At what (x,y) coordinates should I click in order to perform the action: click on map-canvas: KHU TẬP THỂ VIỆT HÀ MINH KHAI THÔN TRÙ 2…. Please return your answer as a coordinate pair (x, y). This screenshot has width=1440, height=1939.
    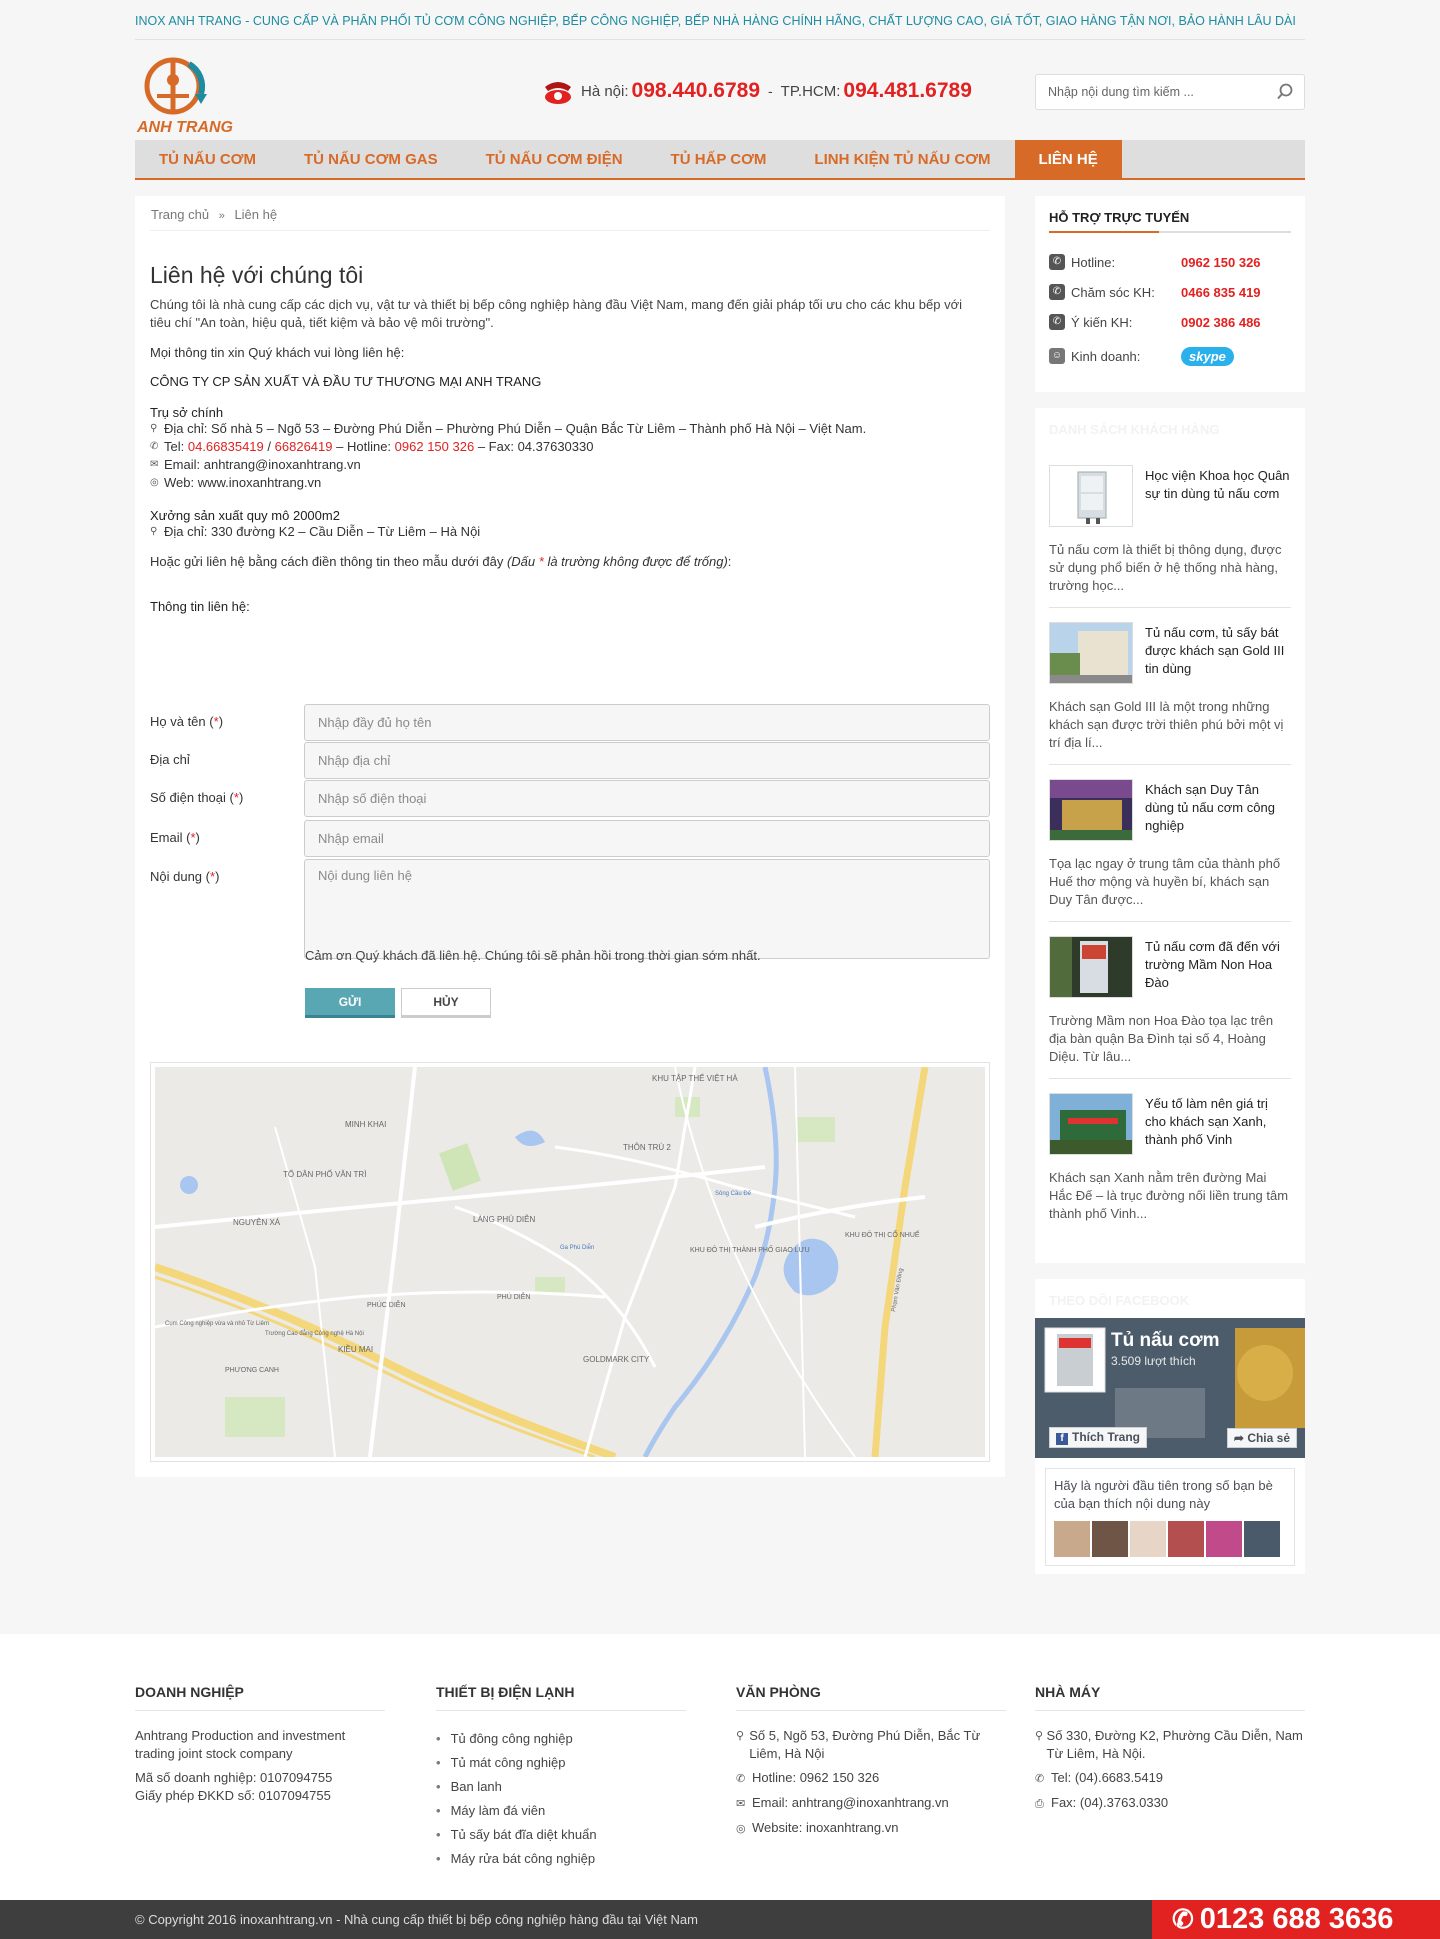
    Looking at the image, I should click on (570, 1262).